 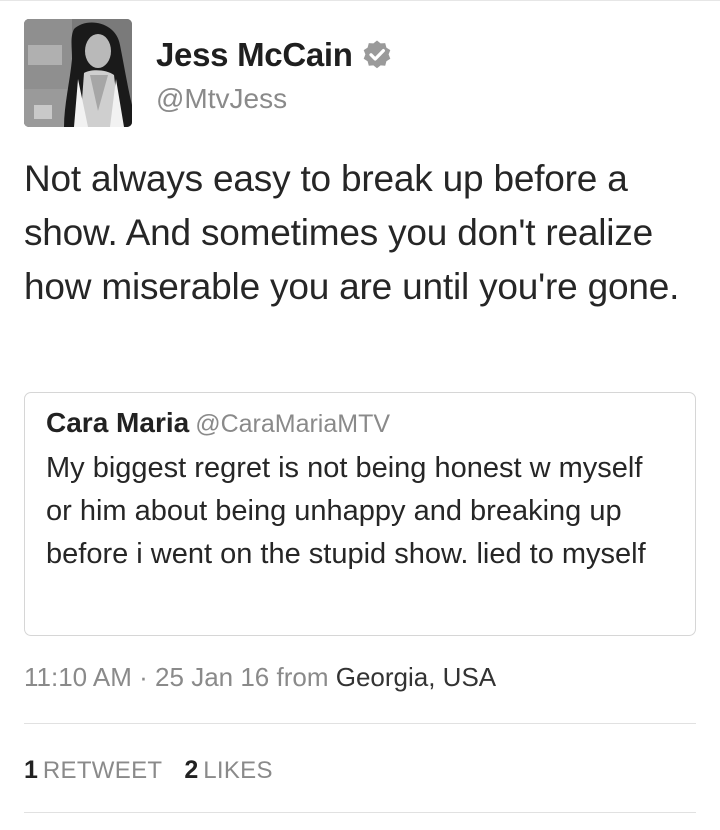 What do you see at coordinates (221, 99) in the screenshot?
I see `author-handle: @MtvJess` at bounding box center [221, 99].